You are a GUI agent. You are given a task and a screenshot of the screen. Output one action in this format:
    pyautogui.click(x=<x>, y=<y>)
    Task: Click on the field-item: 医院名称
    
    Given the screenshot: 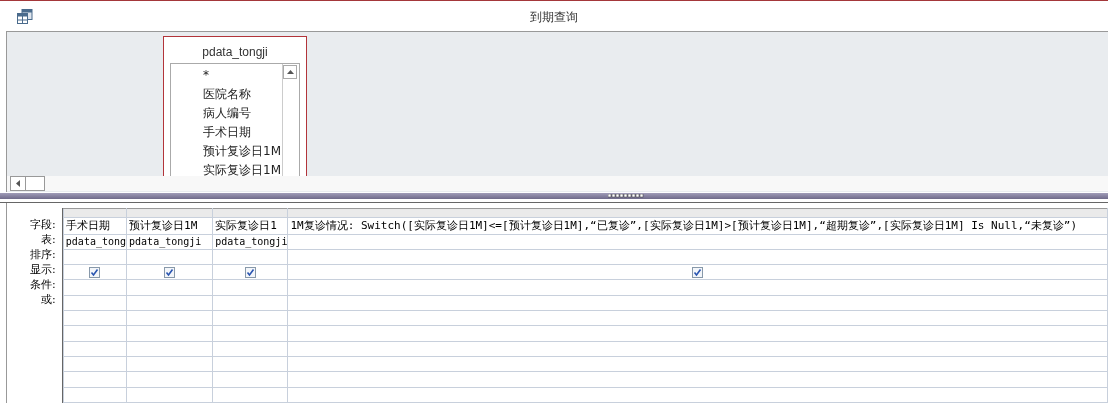 What is the action you would take?
    pyautogui.click(x=227, y=94)
    